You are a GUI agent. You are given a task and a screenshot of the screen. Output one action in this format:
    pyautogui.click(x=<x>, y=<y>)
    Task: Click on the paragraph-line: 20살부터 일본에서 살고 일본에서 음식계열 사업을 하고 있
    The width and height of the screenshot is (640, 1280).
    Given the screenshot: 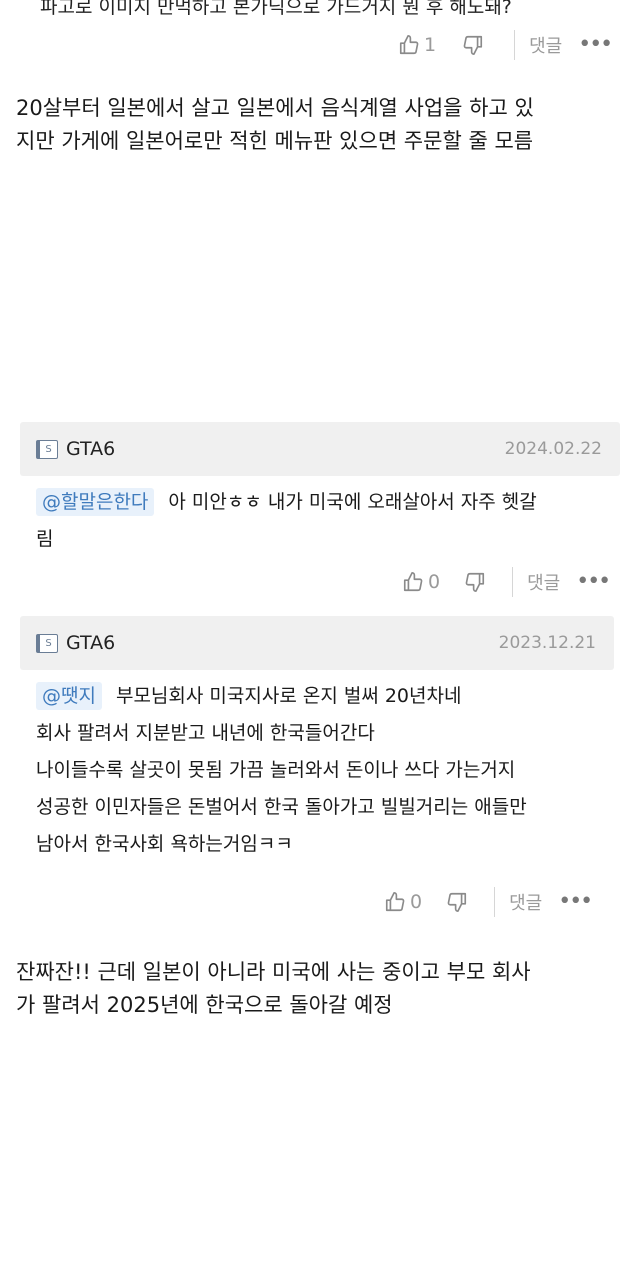 What is the action you would take?
    pyautogui.click(x=275, y=108)
    